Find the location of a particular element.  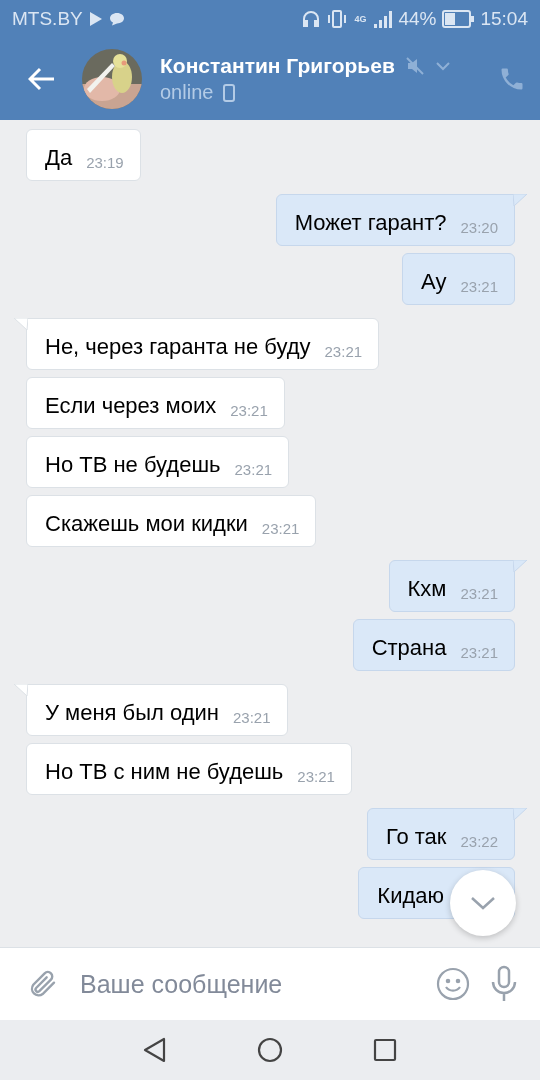

network-label: 4G is located at coordinates (360, 19).